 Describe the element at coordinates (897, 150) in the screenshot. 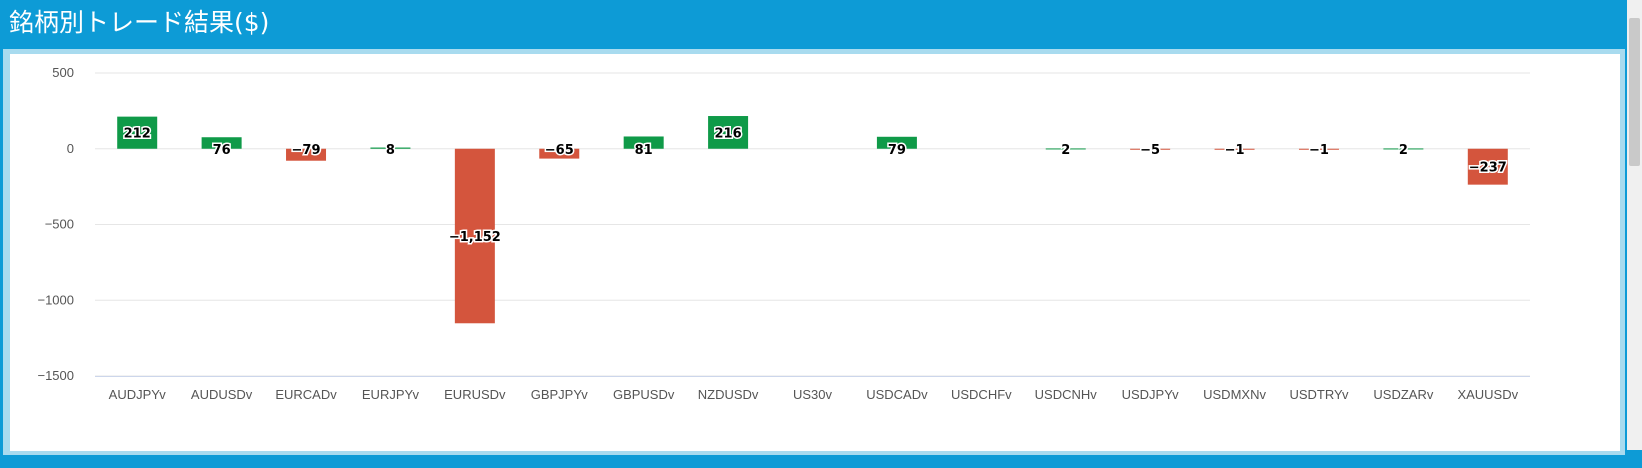

I see `data-label: 79` at that location.